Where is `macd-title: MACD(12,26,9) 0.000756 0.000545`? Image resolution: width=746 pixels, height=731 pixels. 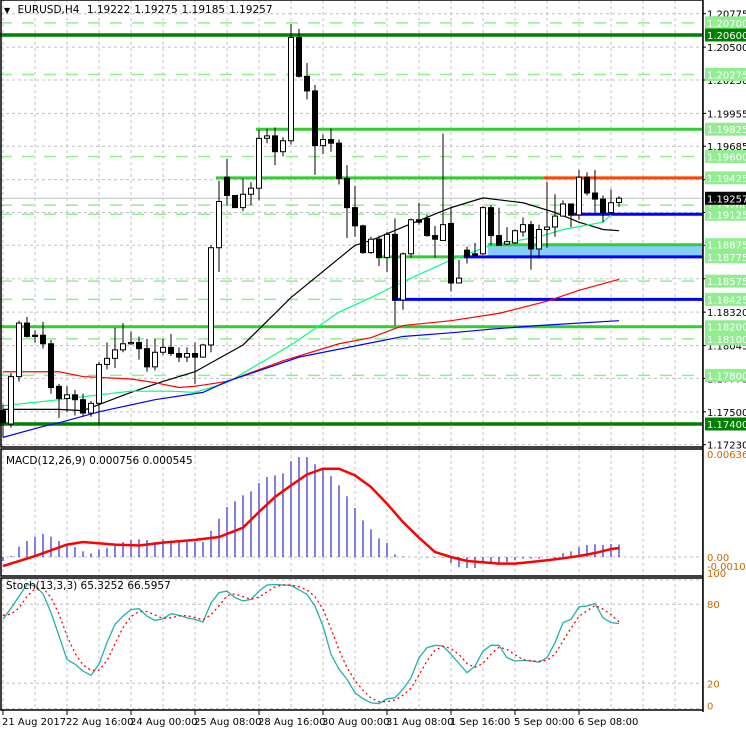 macd-title: MACD(12,26,9) 0.000756 0.000545 is located at coordinates (99, 461).